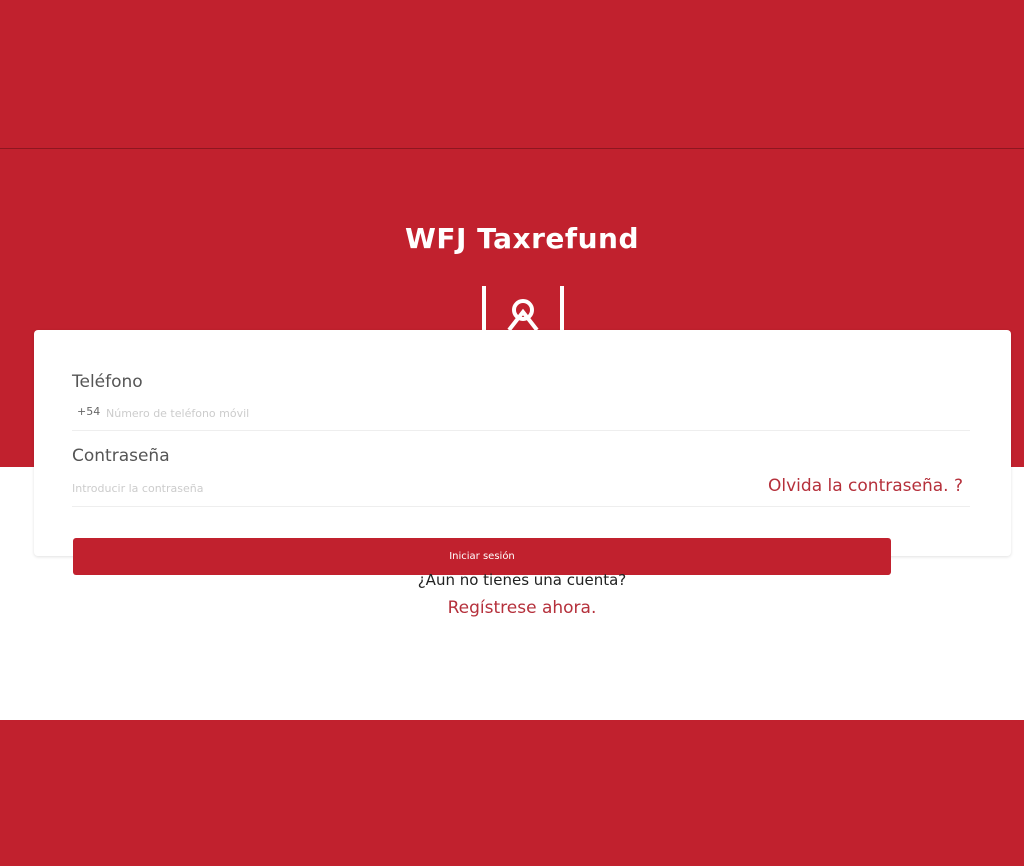 The width and height of the screenshot is (1024, 866). I want to click on app-title: WFJ Taxrefund, so click(521, 238).